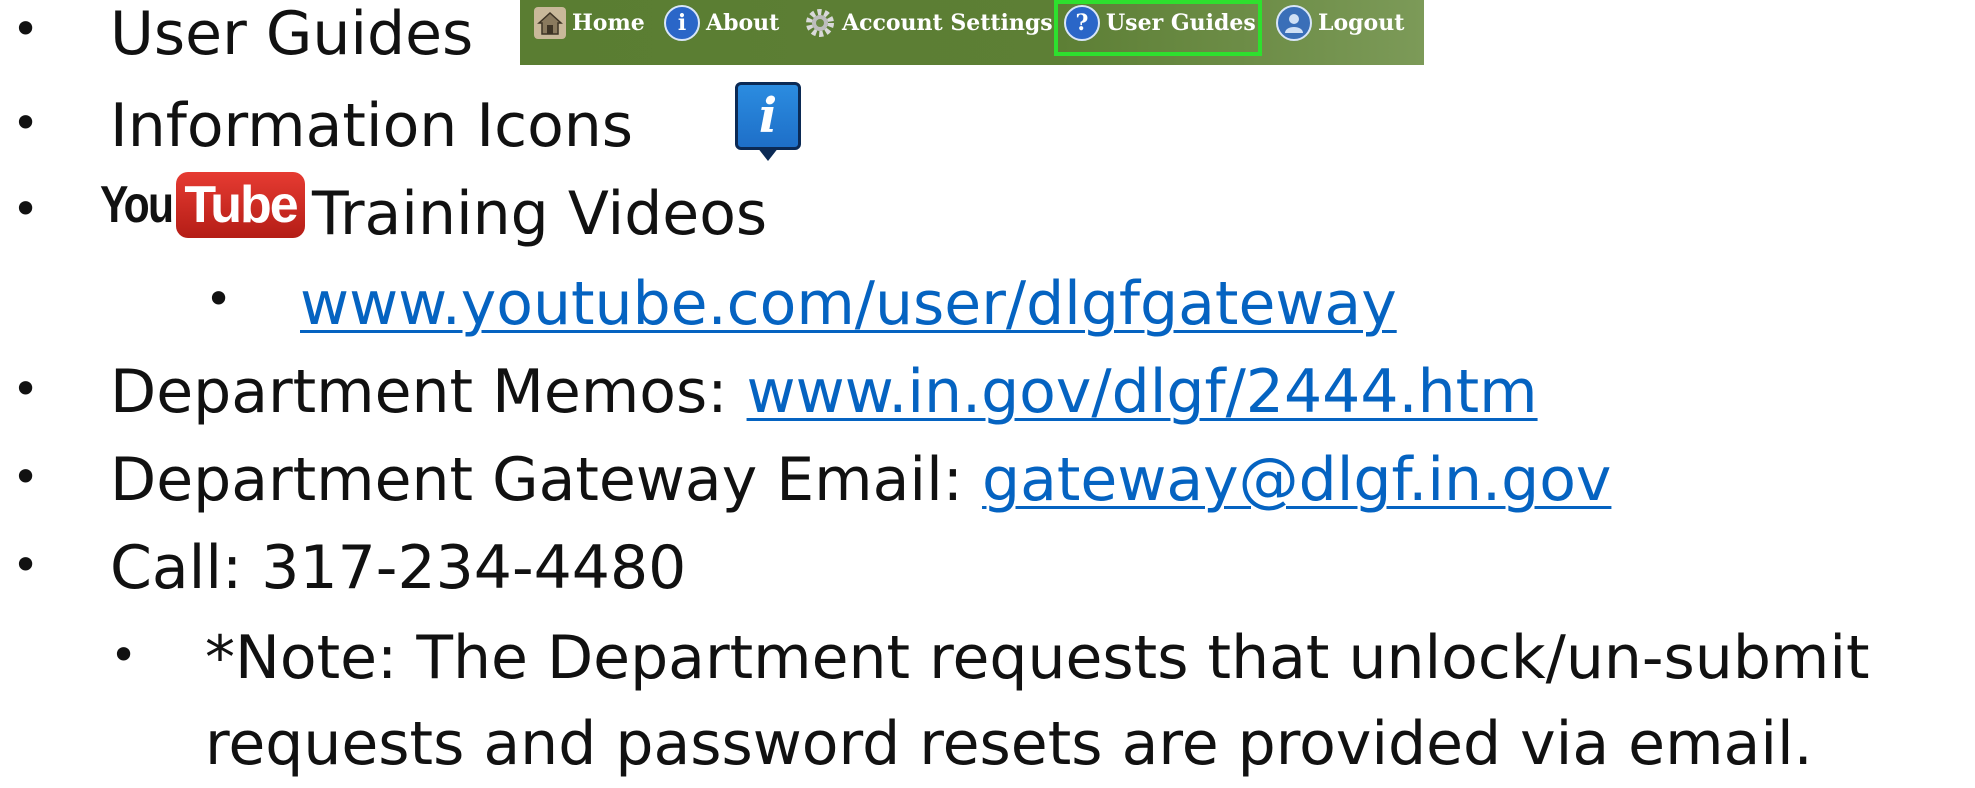 This screenshot has width=1975, height=788. Describe the element at coordinates (768, 154) in the screenshot. I see `information-icon-tail` at that location.